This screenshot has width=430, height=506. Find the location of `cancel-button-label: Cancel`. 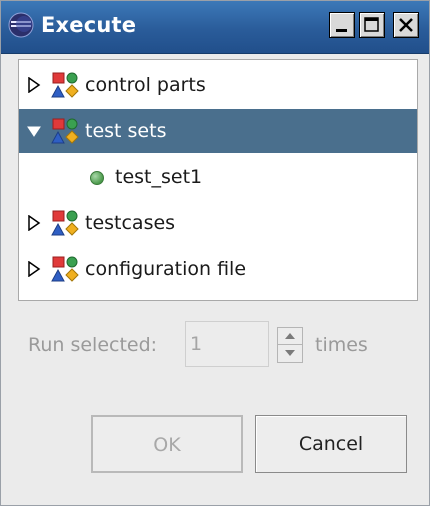

cancel-button-label: Cancel is located at coordinates (331, 444).